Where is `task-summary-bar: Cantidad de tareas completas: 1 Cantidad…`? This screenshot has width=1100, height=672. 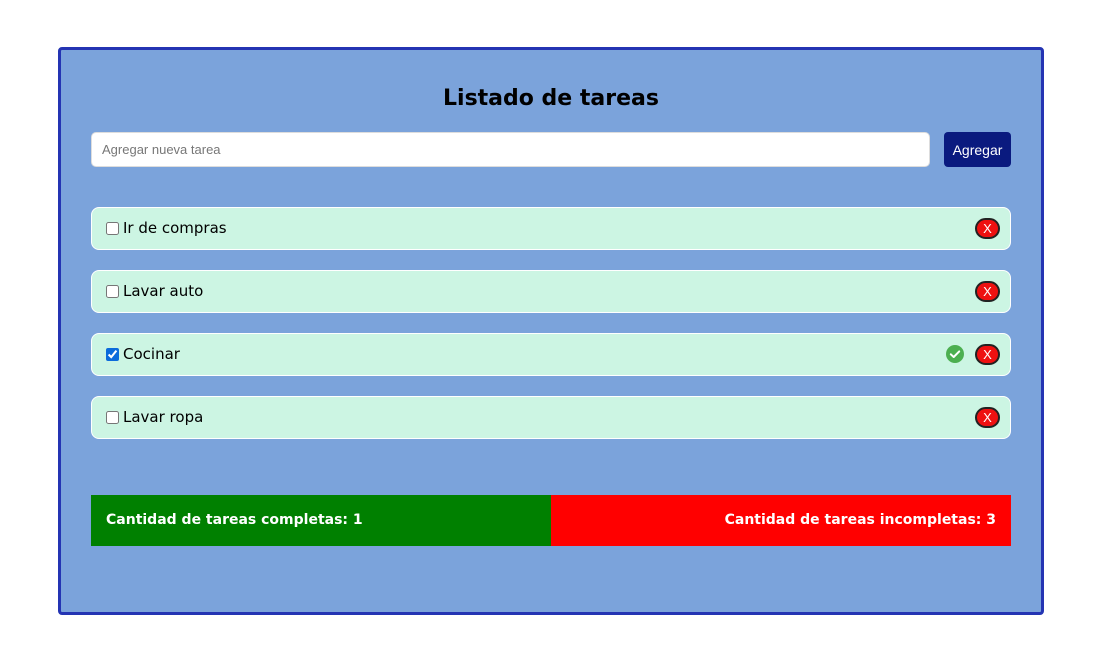 task-summary-bar: Cantidad de tareas completas: 1 Cantidad… is located at coordinates (551, 520).